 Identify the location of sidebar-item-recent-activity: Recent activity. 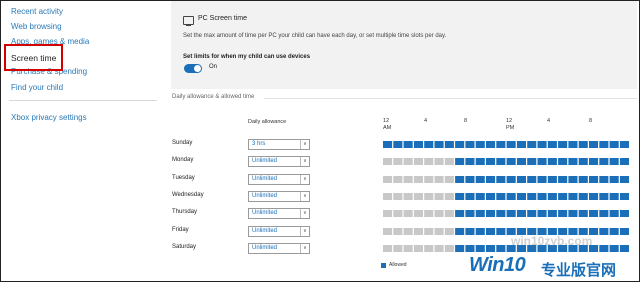
(37, 11).